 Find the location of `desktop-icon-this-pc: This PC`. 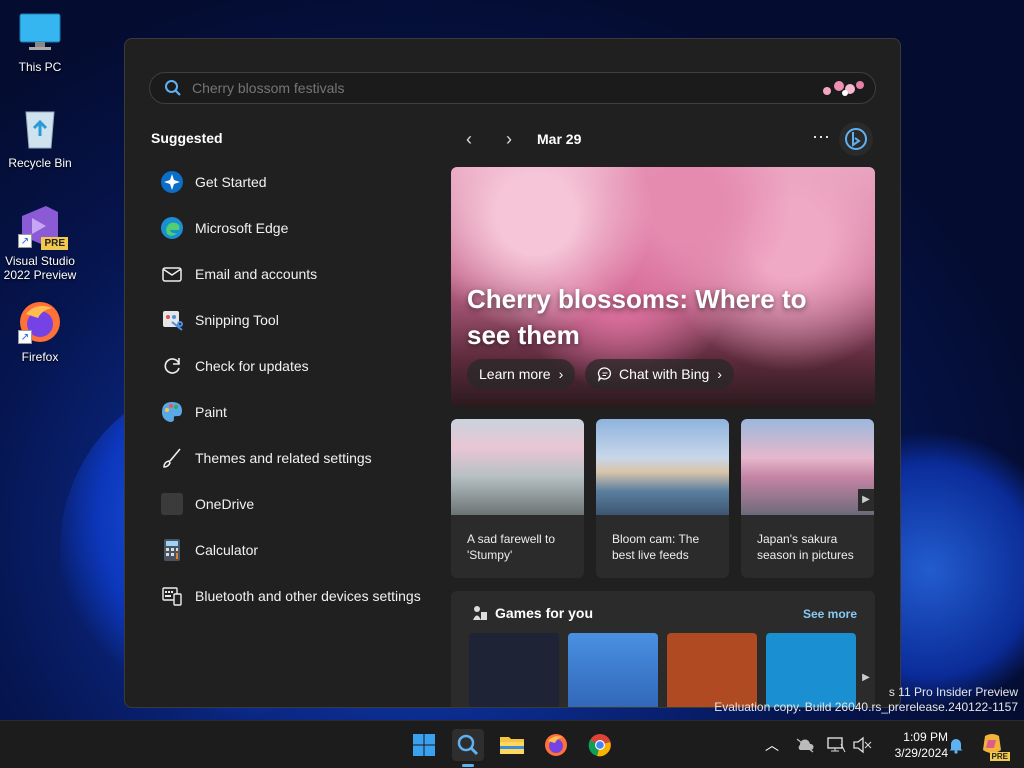

desktop-icon-this-pc: This PC is located at coordinates (40, 42).